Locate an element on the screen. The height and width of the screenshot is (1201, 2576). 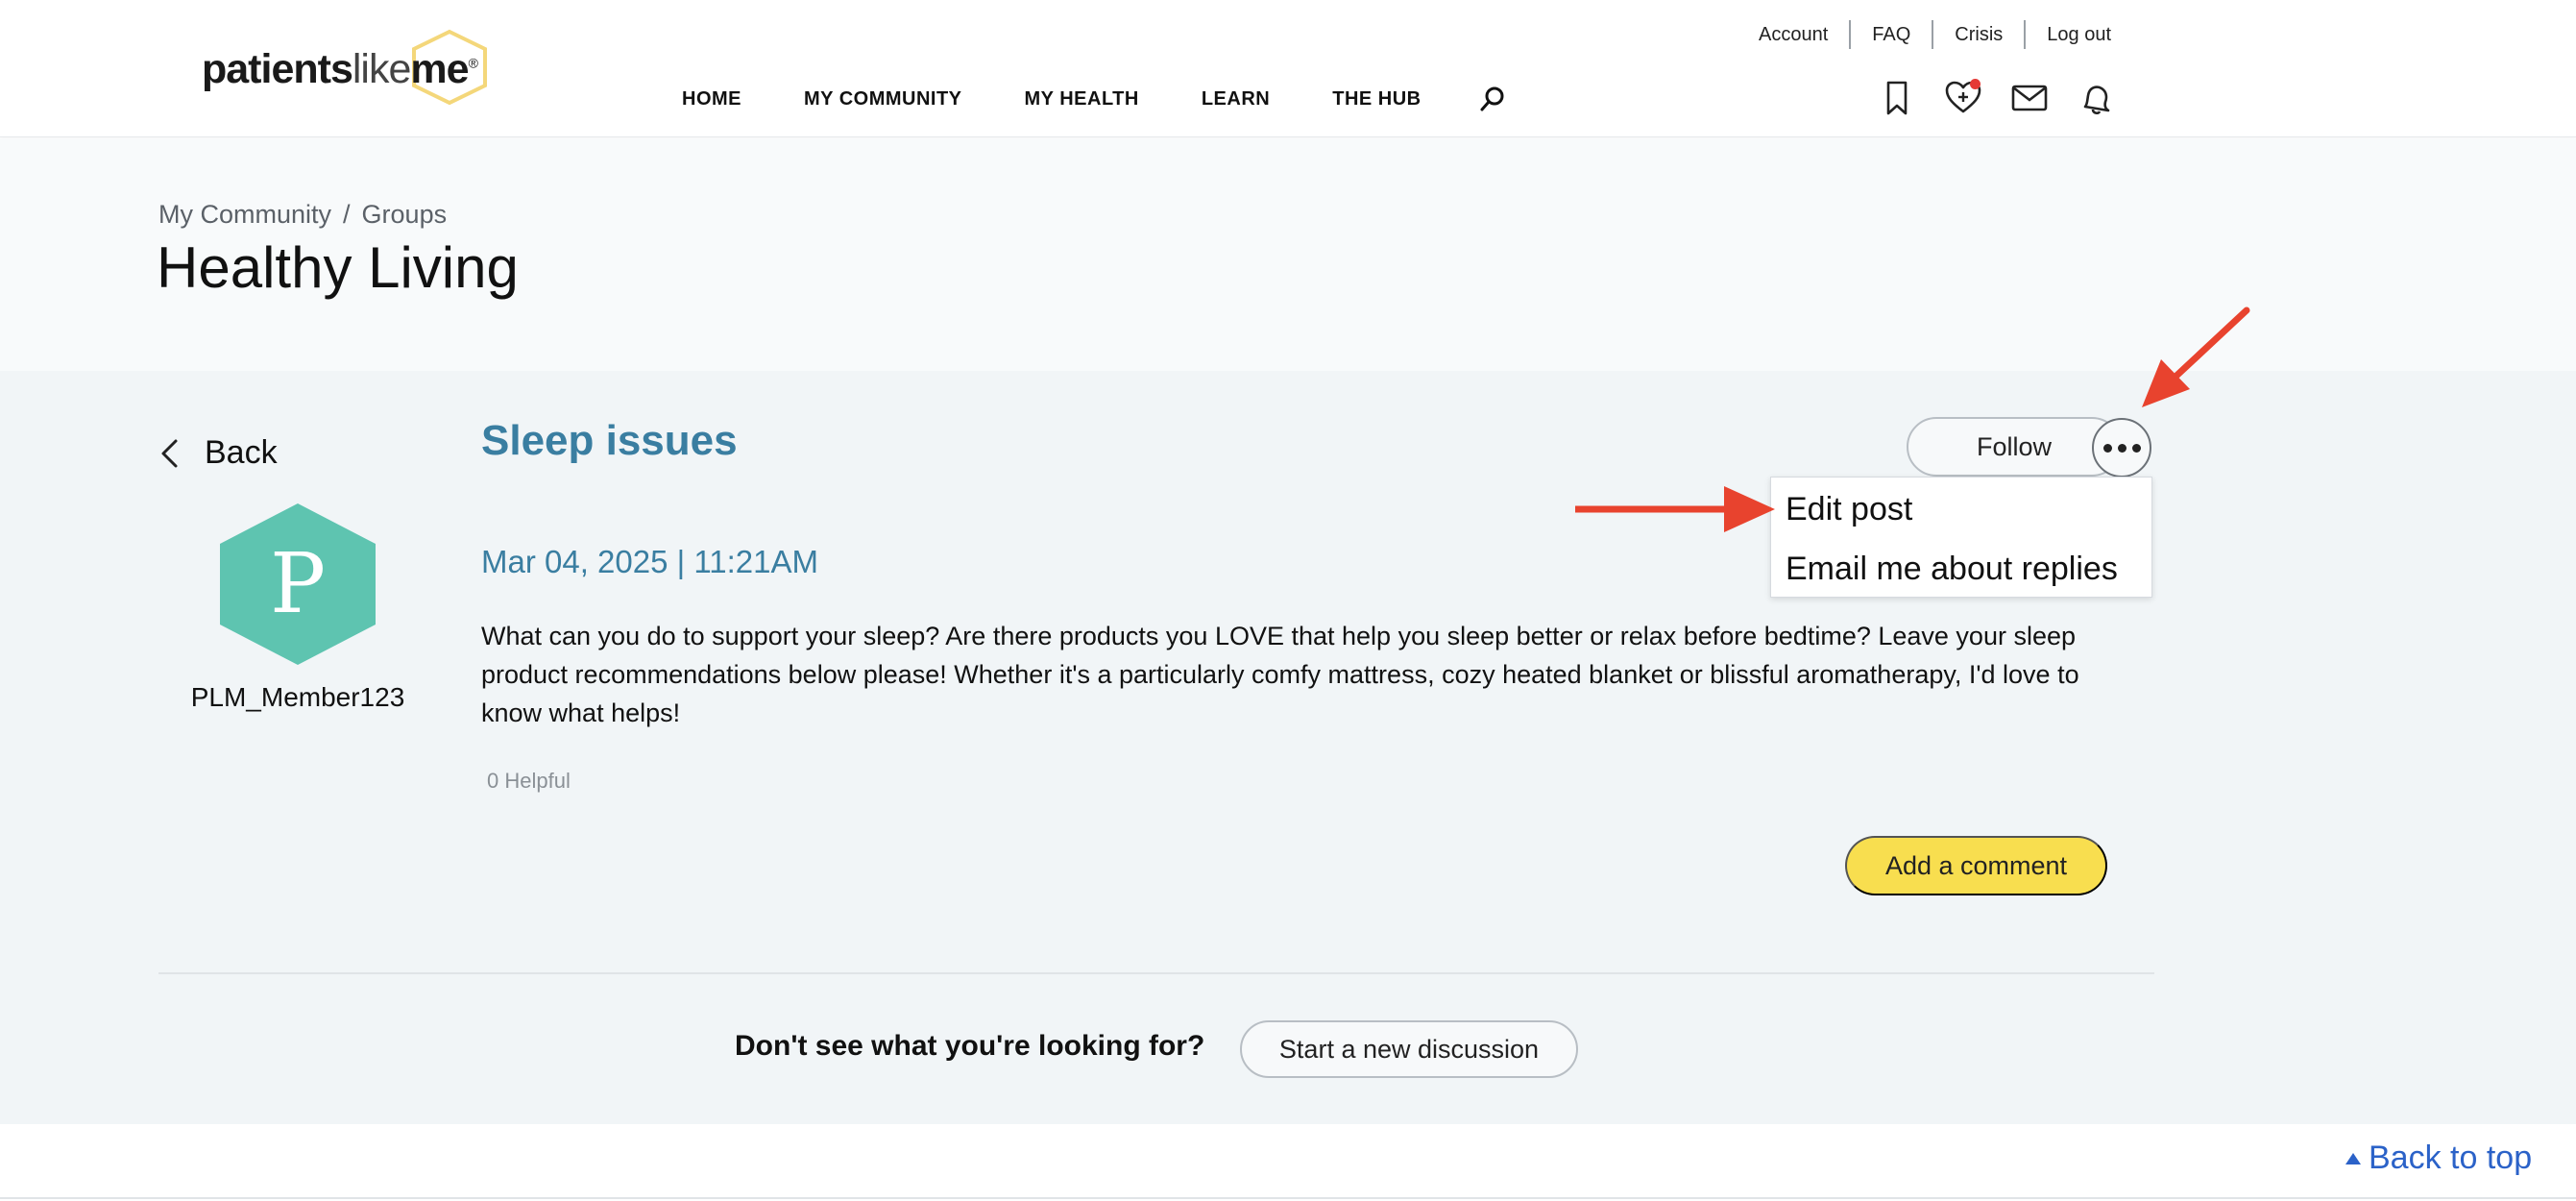
bookmark-icon is located at coordinates (1897, 98).